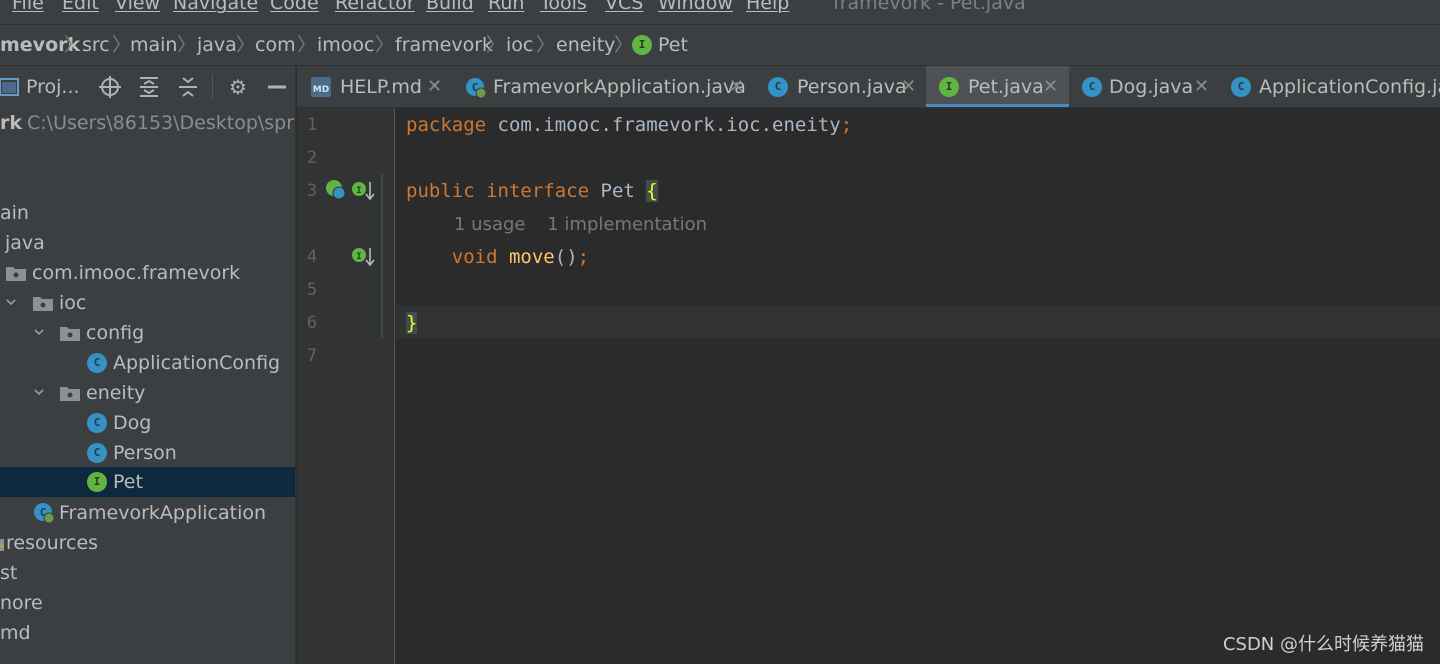  I want to click on code-line-3: public interface Pet {, so click(532, 191).